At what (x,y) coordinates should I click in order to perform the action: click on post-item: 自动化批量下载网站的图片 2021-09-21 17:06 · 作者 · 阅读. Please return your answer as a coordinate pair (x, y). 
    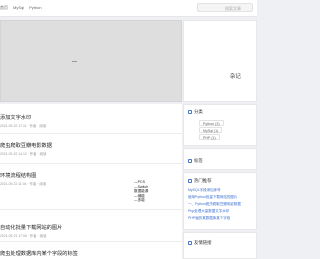
    Looking at the image, I should click on (91, 226).